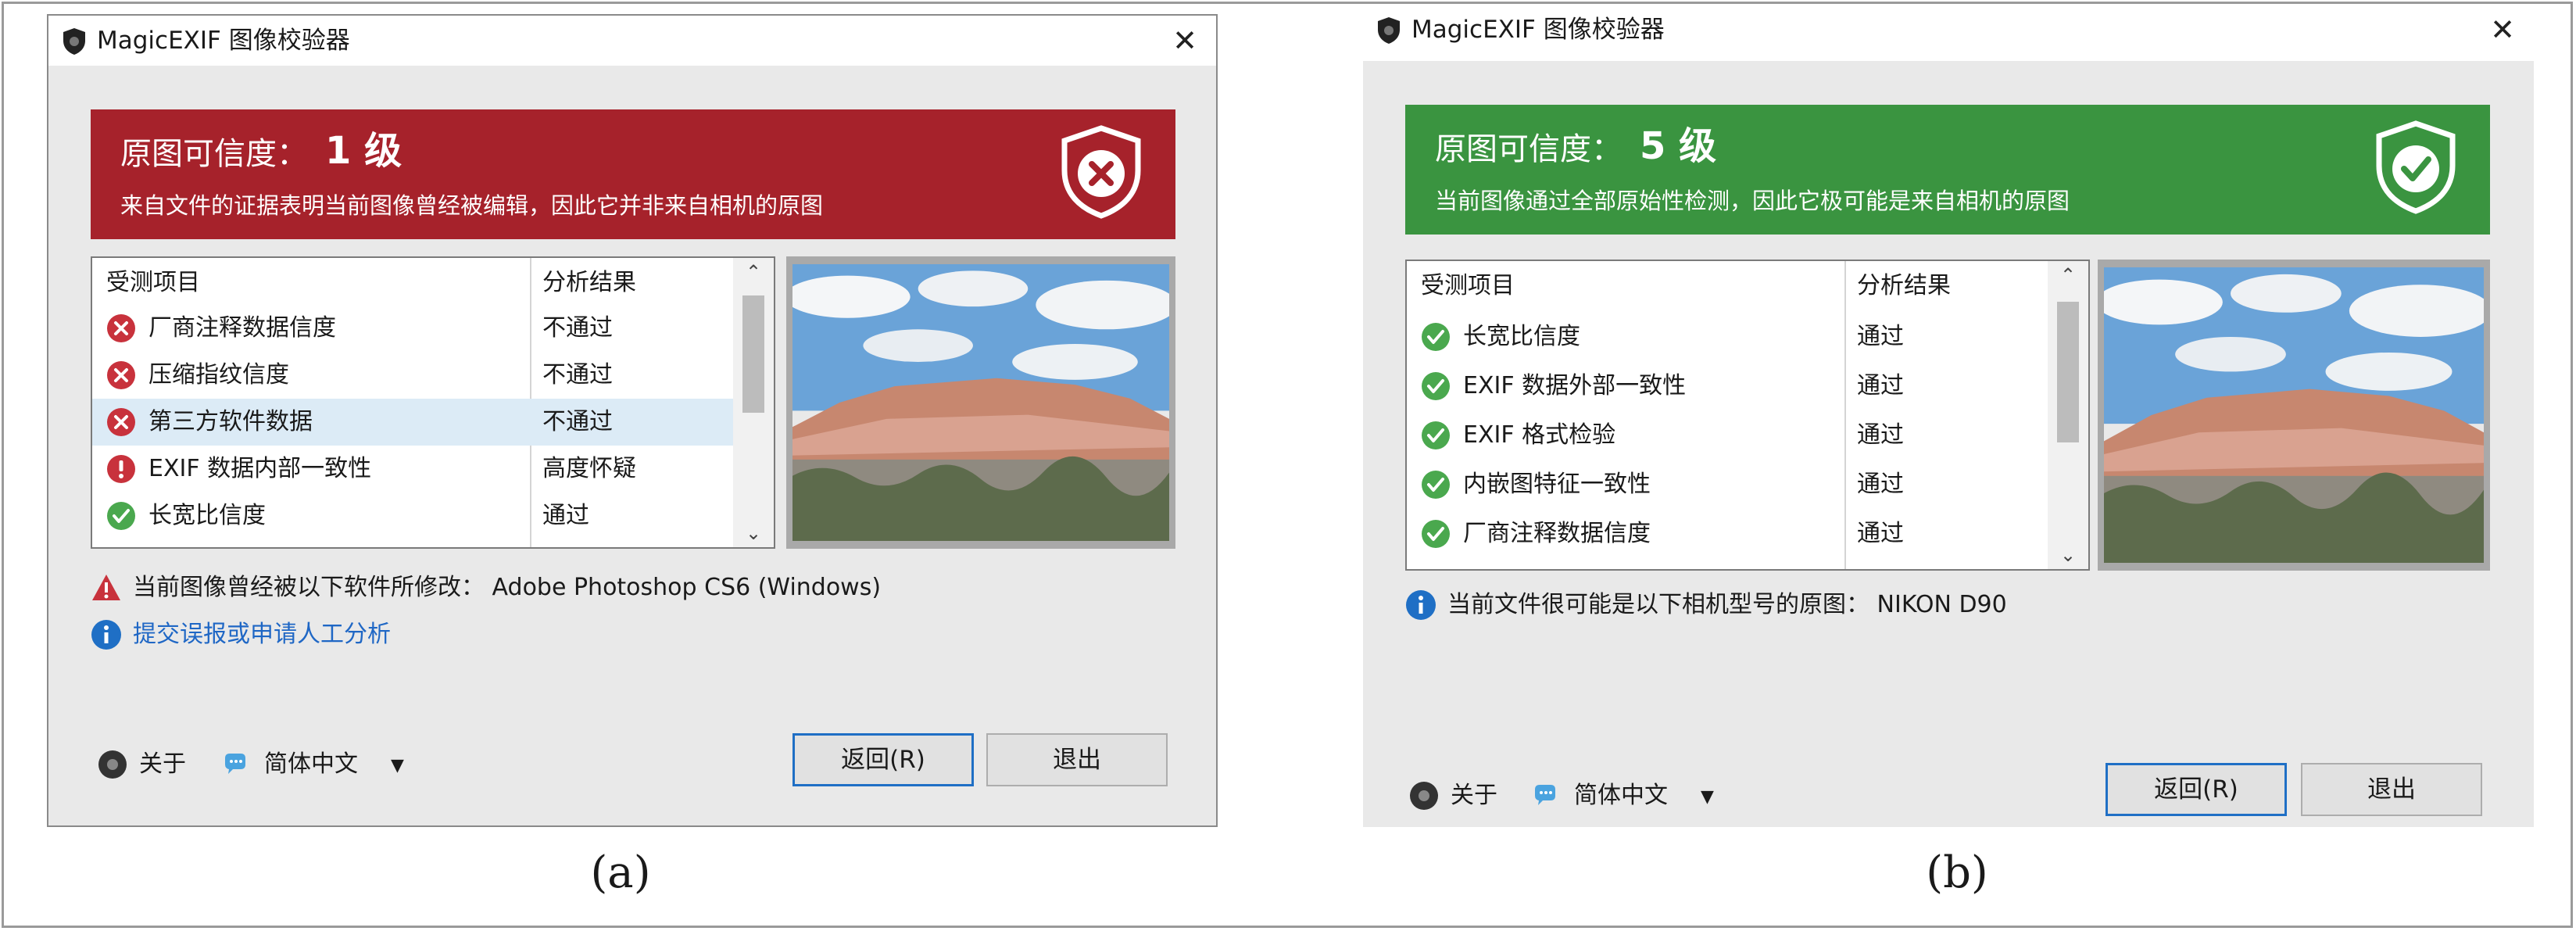 The width and height of the screenshot is (2576, 931). I want to click on table-row: 厂商注释数据信度 通过, so click(1727, 534).